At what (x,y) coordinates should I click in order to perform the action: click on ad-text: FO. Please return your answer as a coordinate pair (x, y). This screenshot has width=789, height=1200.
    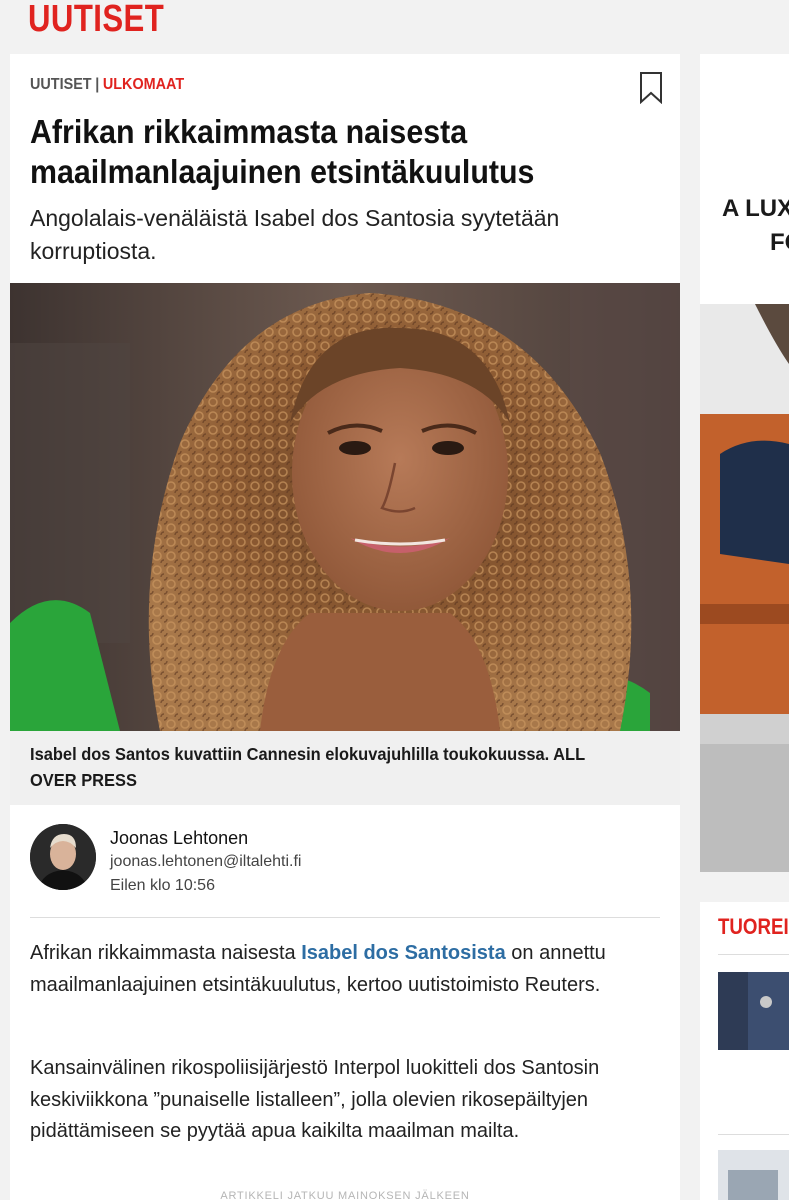
    Looking at the image, I should click on (779, 242).